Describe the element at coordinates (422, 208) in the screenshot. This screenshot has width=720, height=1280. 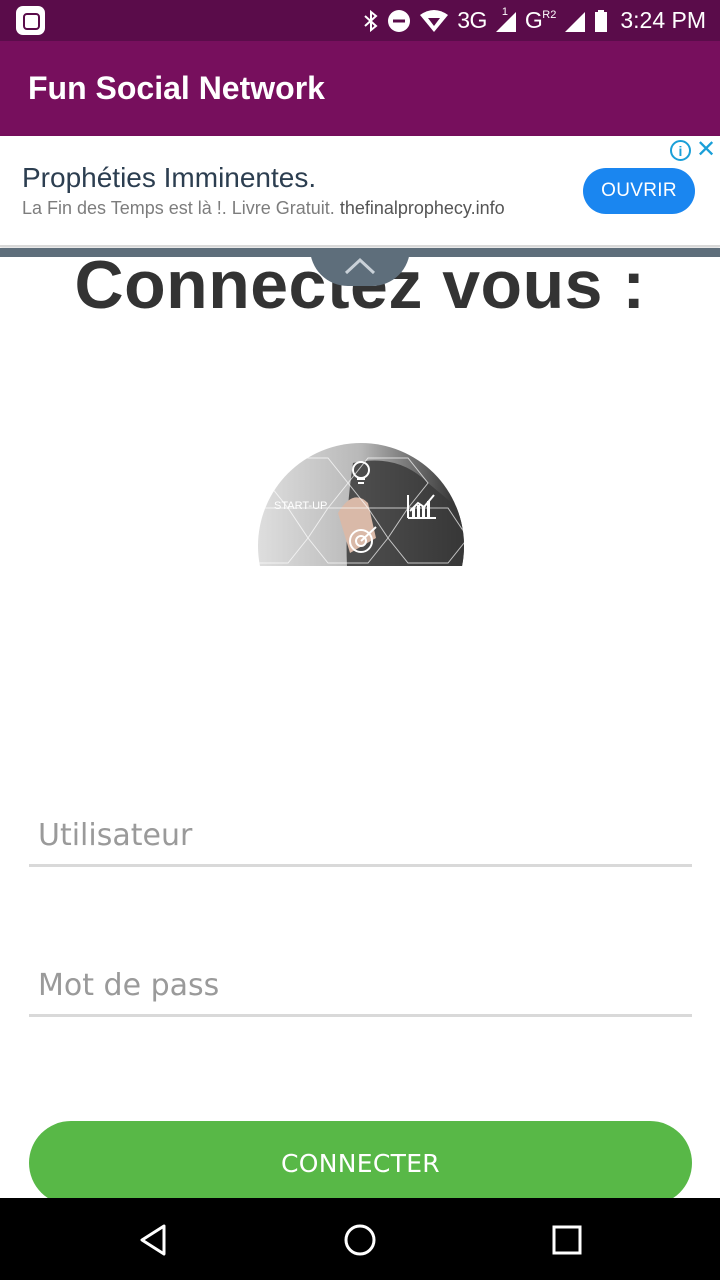
I see `ad-domain: thefinalprophecy.info` at that location.